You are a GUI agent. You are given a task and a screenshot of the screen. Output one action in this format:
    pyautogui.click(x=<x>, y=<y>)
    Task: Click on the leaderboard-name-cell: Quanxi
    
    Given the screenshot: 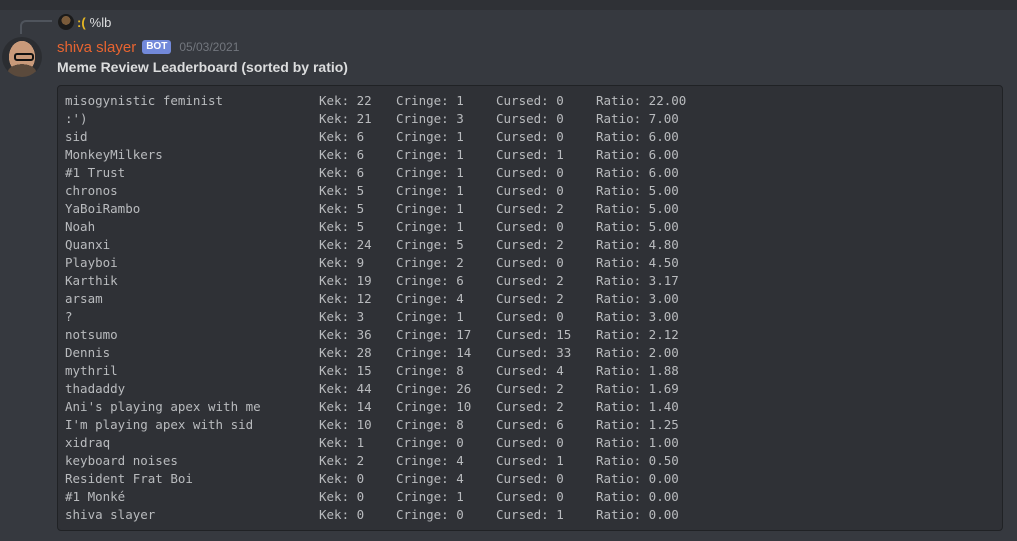 What is the action you would take?
    pyautogui.click(x=88, y=244)
    